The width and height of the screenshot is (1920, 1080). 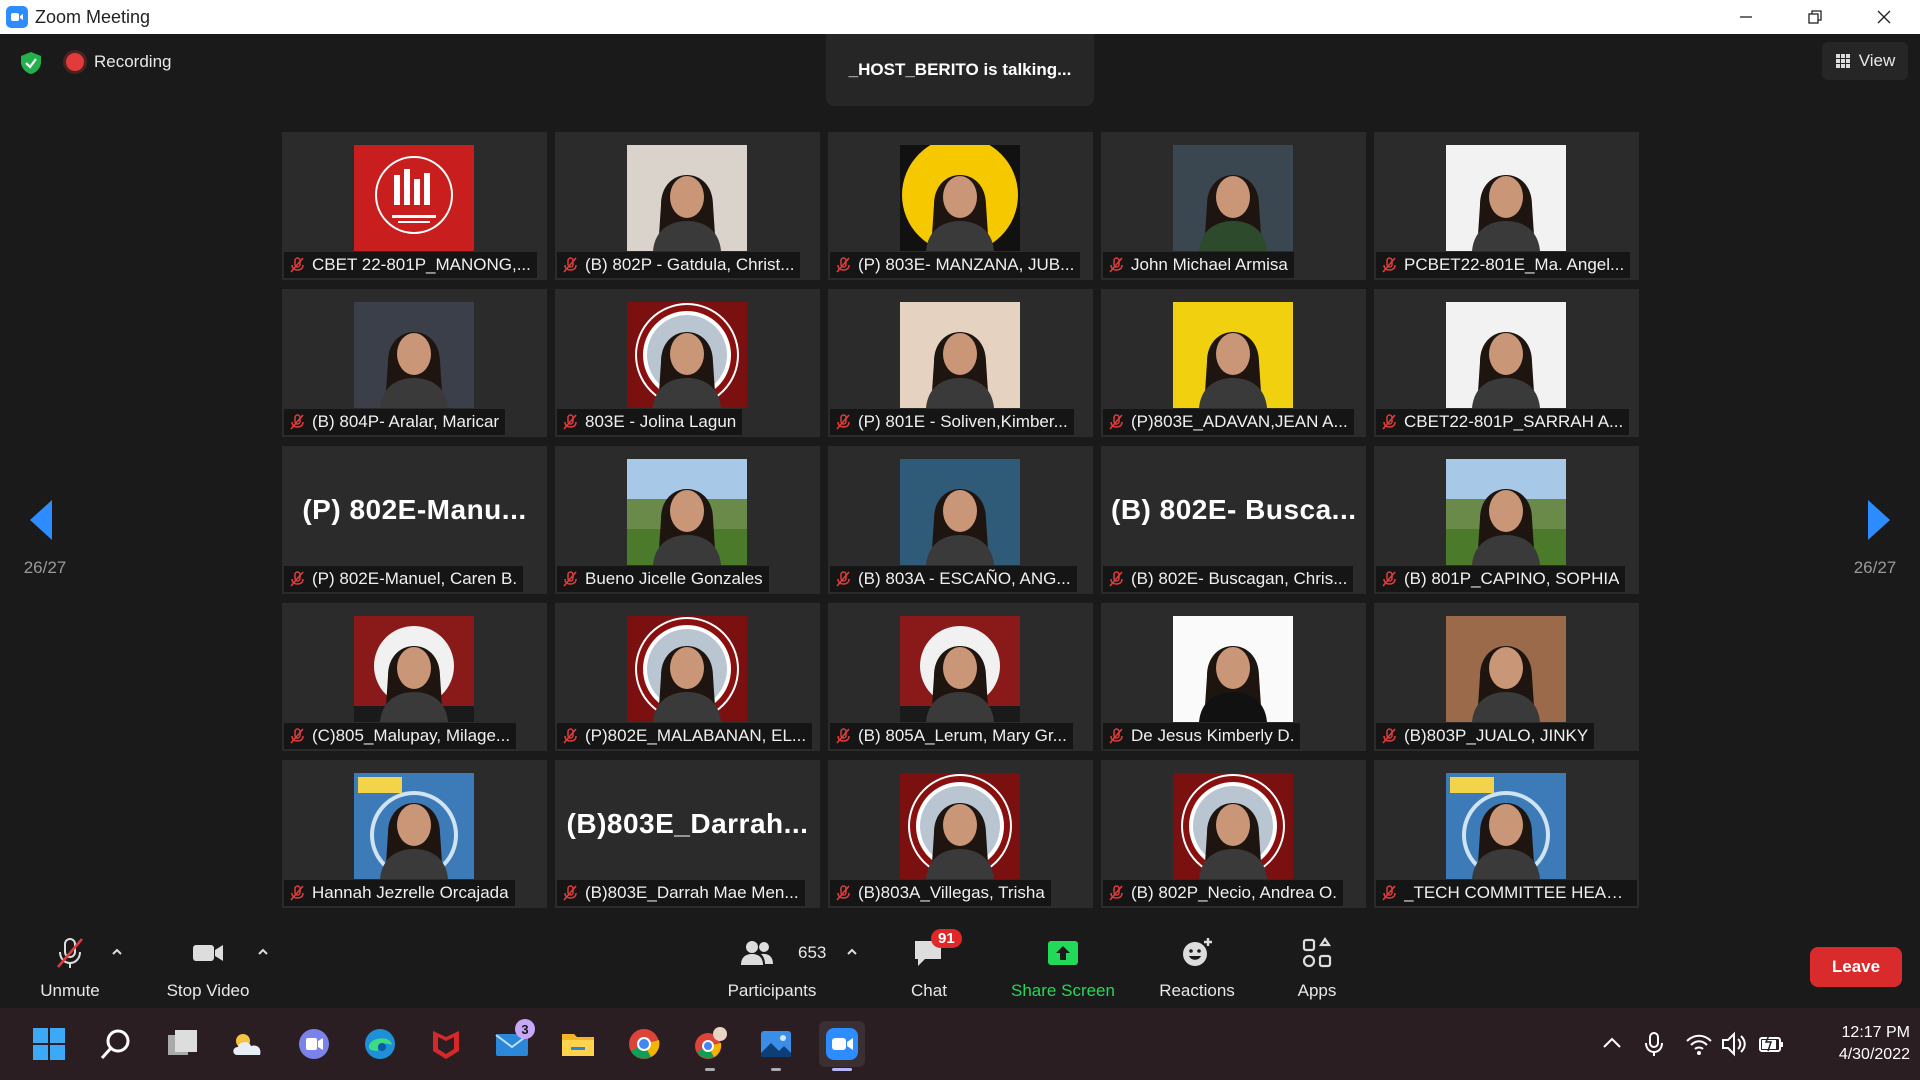 What do you see at coordinates (1063, 967) in the screenshot?
I see `share-screen-button: Share Screen` at bounding box center [1063, 967].